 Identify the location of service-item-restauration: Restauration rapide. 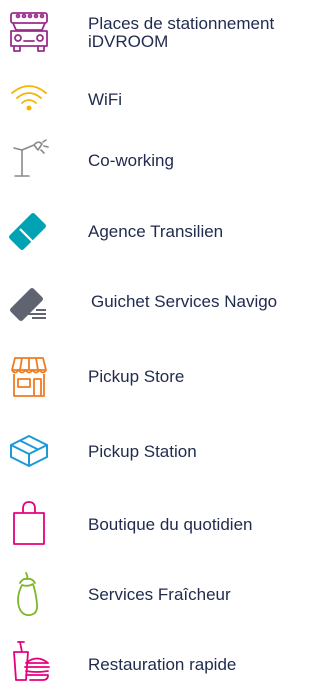
(165, 663).